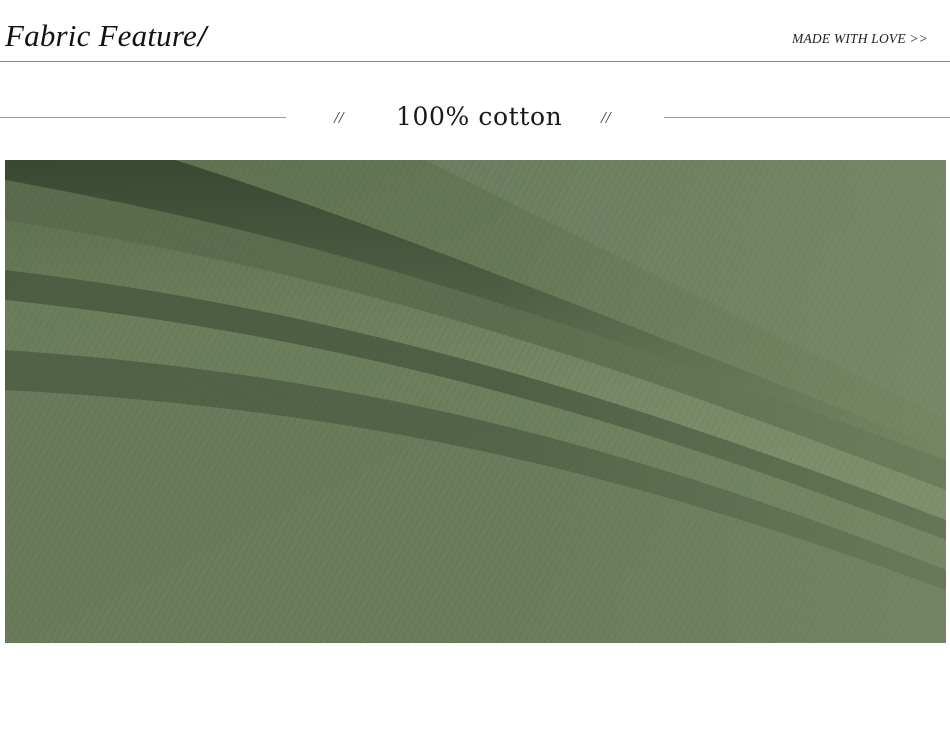 Image resolution: width=950 pixels, height=748 pixels. What do you see at coordinates (807, 117) in the screenshot?
I see `divider-right` at bounding box center [807, 117].